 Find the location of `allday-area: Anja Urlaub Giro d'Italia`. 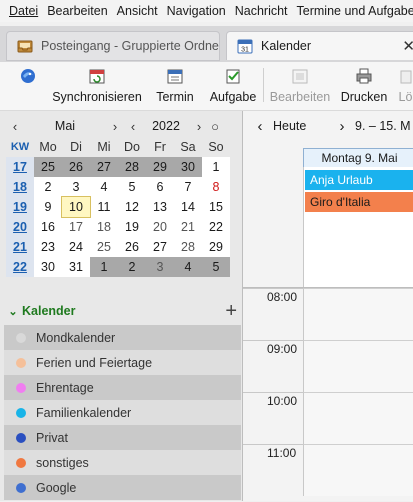

allday-area: Anja Urlaub Giro d'Italia is located at coordinates (358, 227).